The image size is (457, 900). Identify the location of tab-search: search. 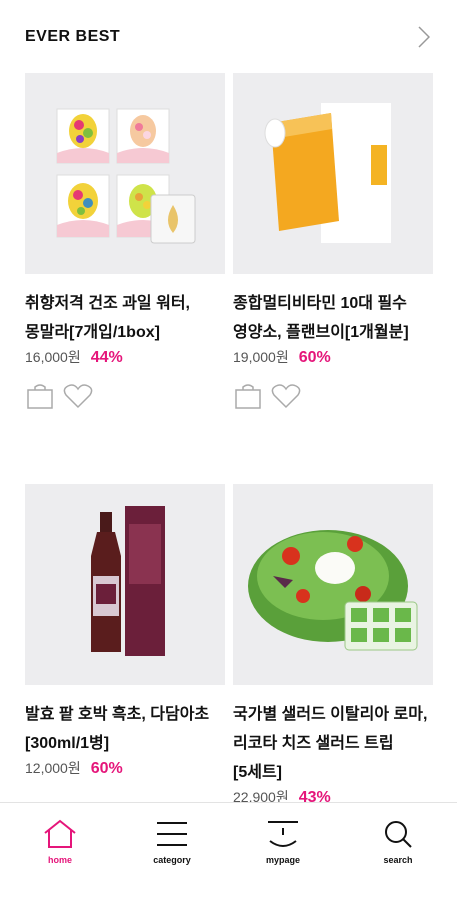
(398, 849).